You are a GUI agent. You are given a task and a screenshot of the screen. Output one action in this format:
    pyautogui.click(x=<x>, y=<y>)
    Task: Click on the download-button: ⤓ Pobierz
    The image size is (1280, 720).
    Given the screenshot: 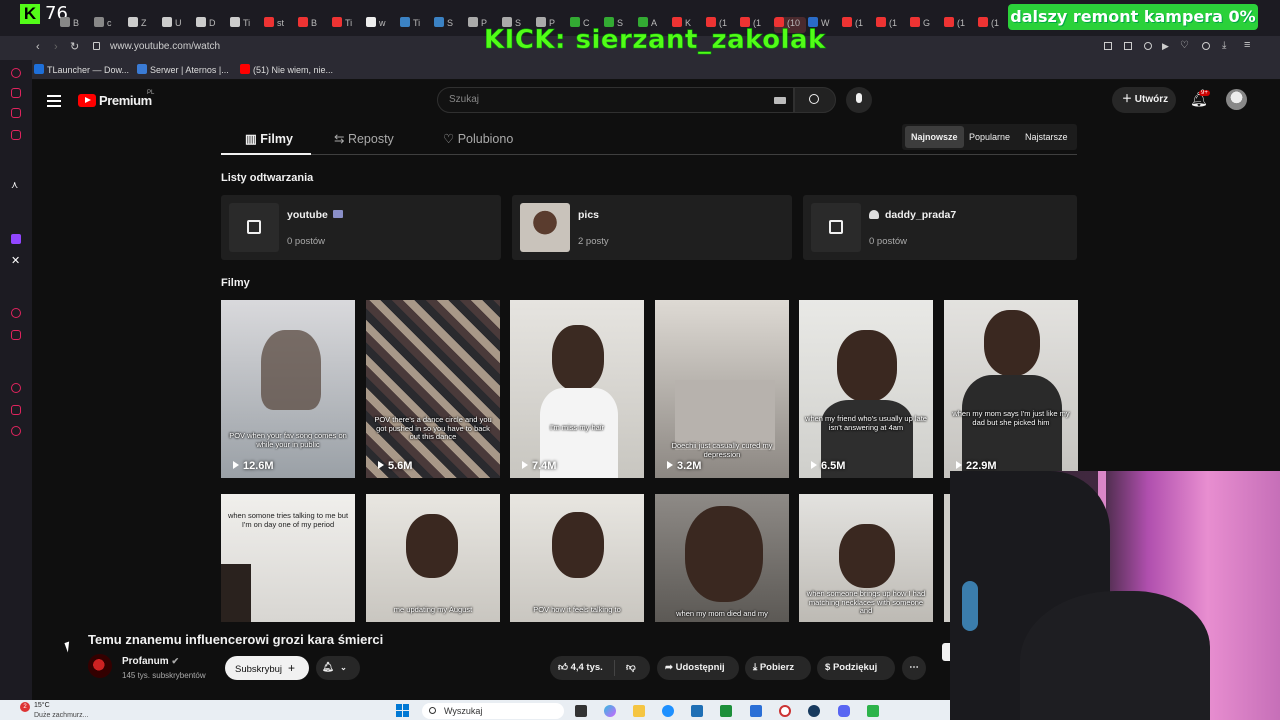 What is the action you would take?
    pyautogui.click(x=778, y=668)
    